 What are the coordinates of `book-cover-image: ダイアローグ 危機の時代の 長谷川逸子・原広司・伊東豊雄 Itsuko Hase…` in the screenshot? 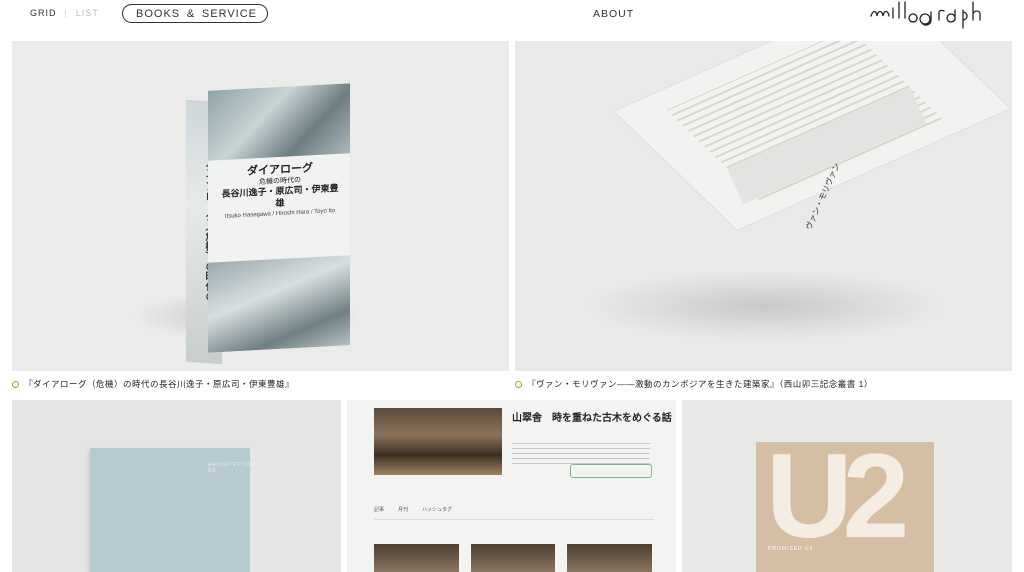 It's located at (279, 218).